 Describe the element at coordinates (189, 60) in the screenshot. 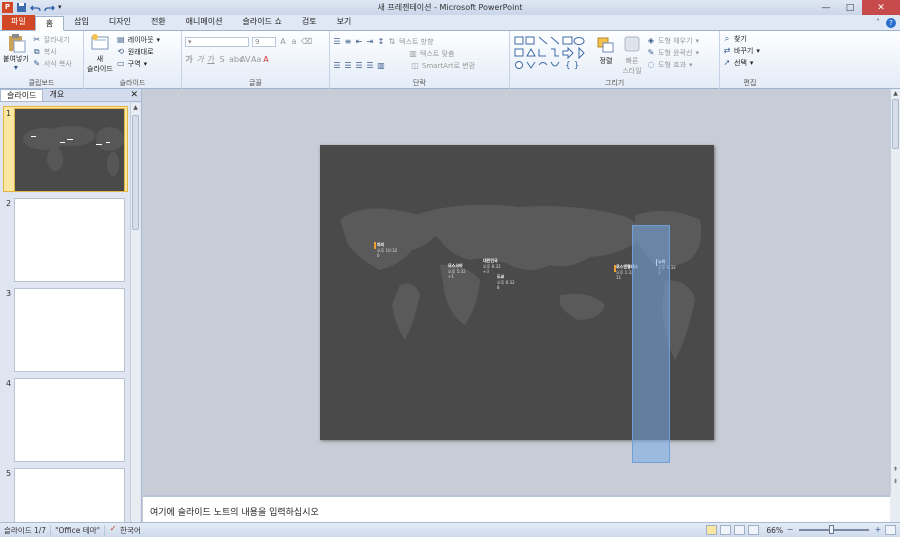

I see `bold-icon: 가` at that location.